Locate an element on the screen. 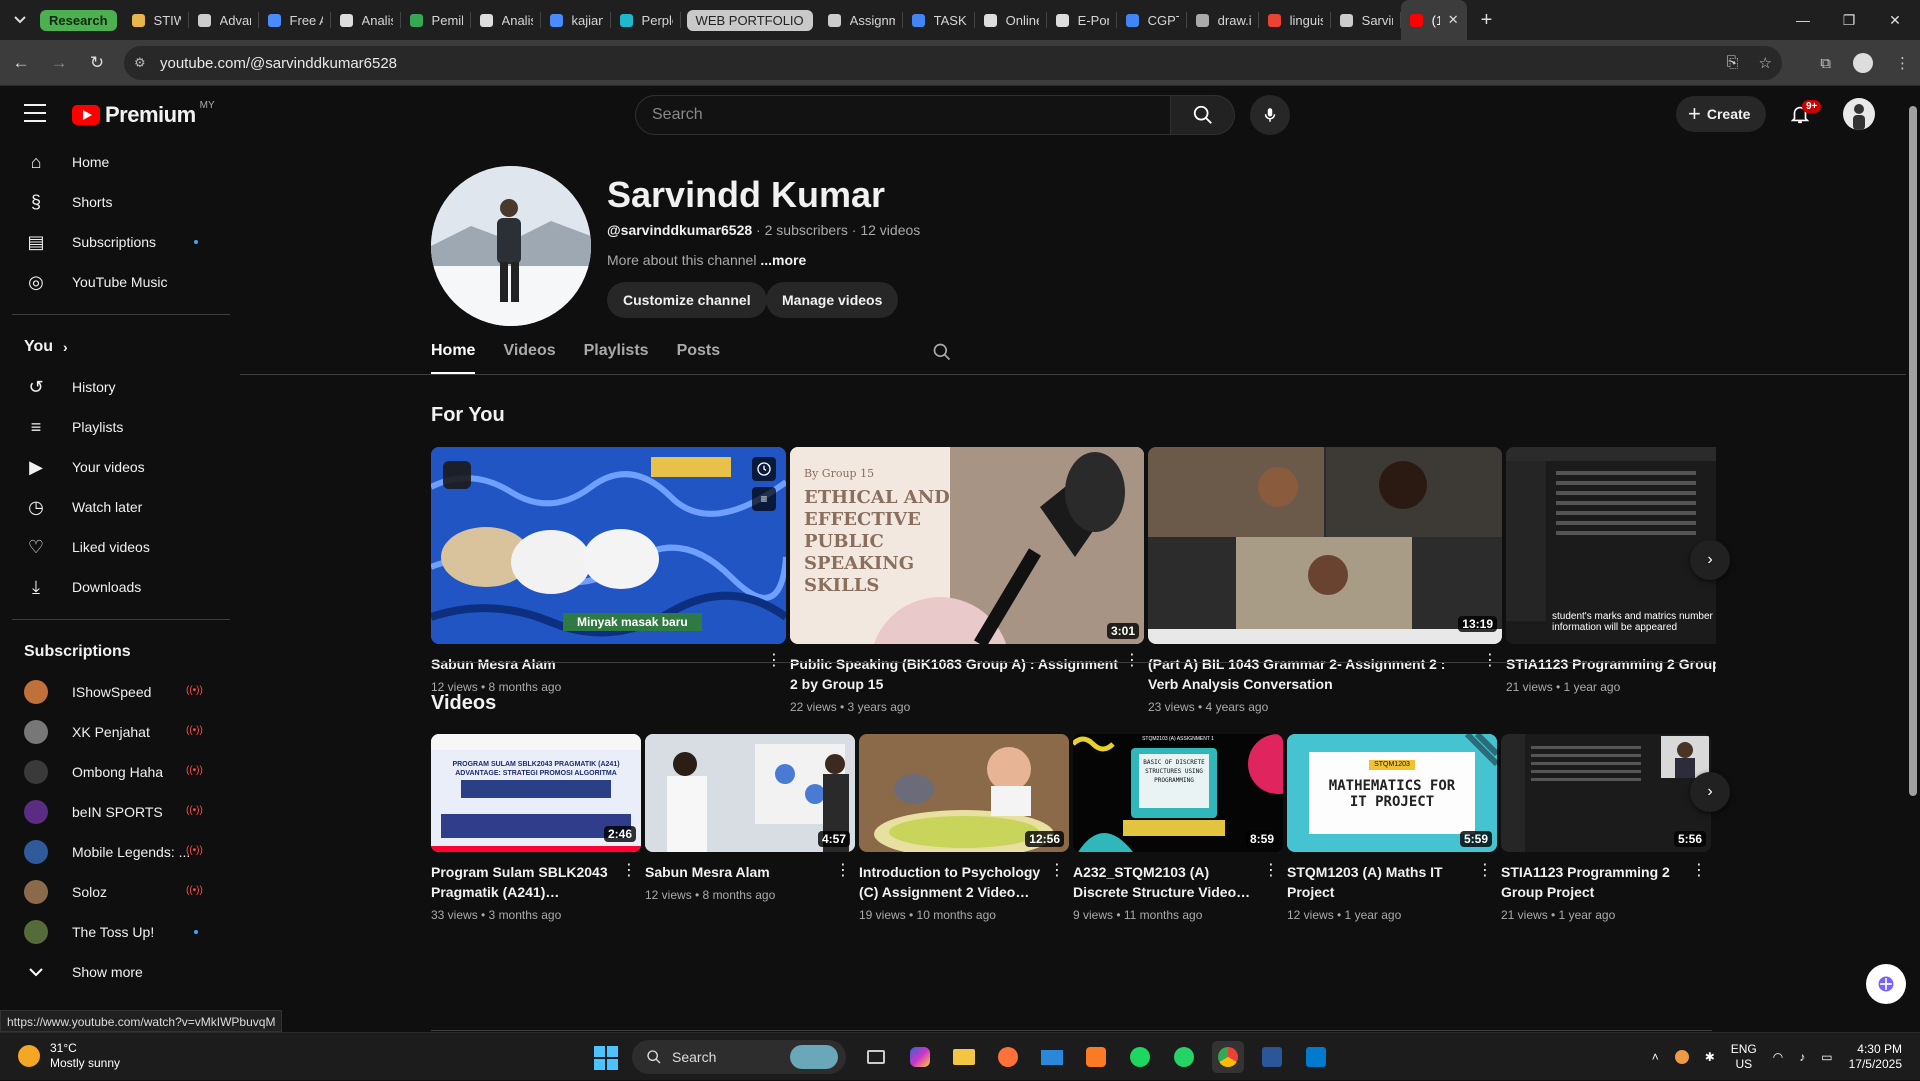 The width and height of the screenshot is (1920, 1081). browser-tab: Online is located at coordinates (1011, 20).